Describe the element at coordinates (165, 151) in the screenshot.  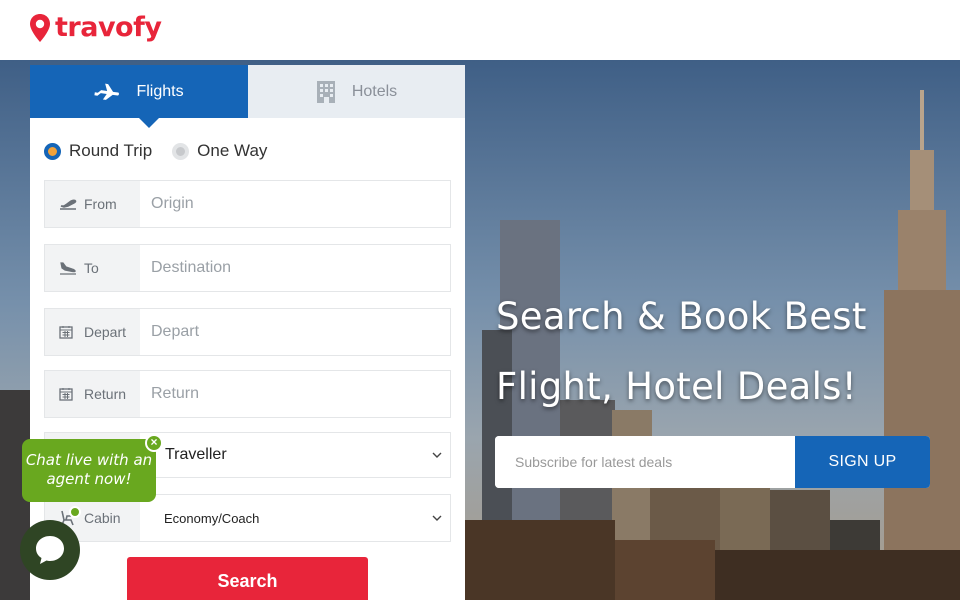
I see `trip-type-selector: Round Trip One Way` at that location.